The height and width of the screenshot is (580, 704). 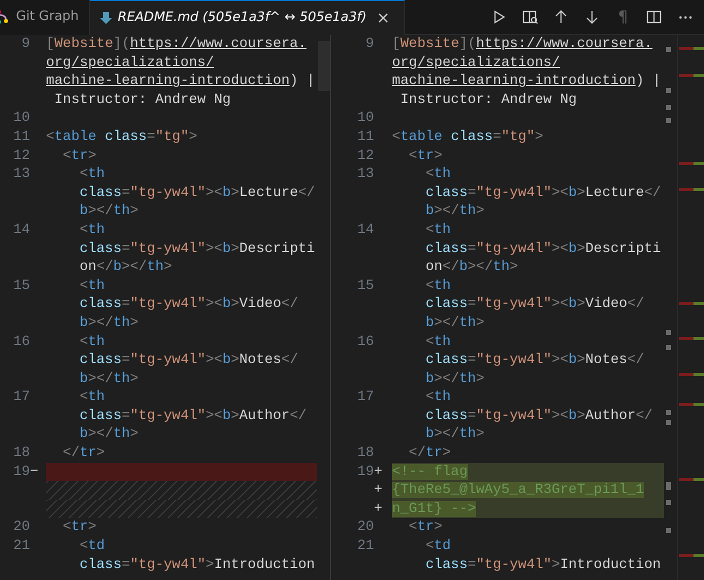 What do you see at coordinates (35, 472) in the screenshot?
I see `diff-marker: −` at bounding box center [35, 472].